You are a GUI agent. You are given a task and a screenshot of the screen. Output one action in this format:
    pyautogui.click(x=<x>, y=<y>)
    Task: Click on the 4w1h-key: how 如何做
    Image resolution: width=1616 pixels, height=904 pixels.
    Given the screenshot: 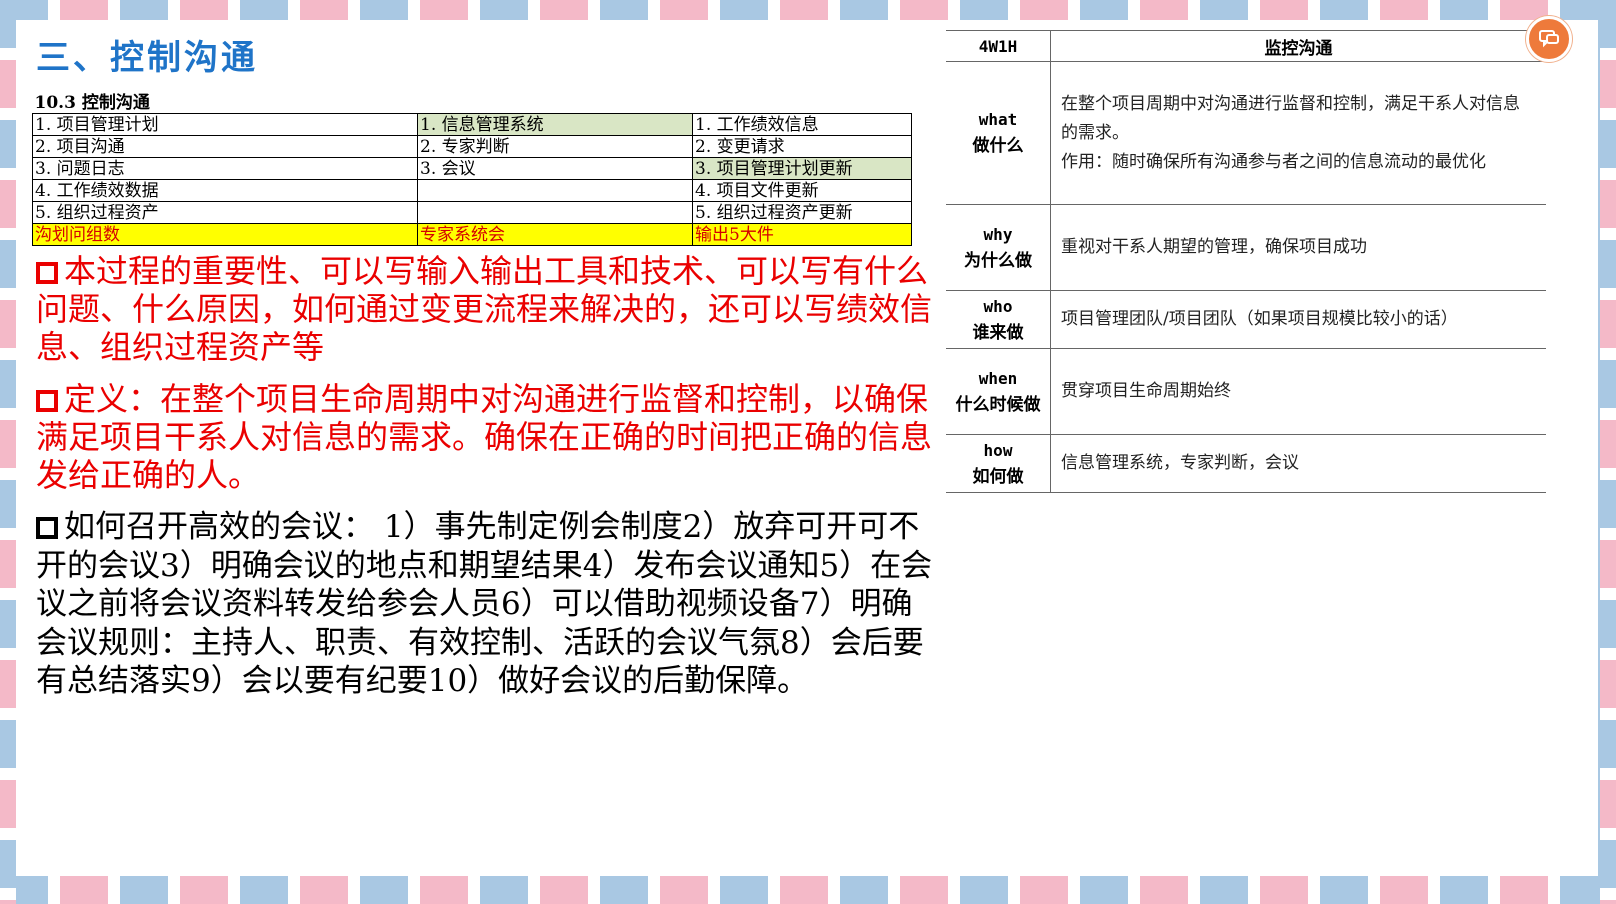 What is the action you would take?
    pyautogui.click(x=998, y=463)
    